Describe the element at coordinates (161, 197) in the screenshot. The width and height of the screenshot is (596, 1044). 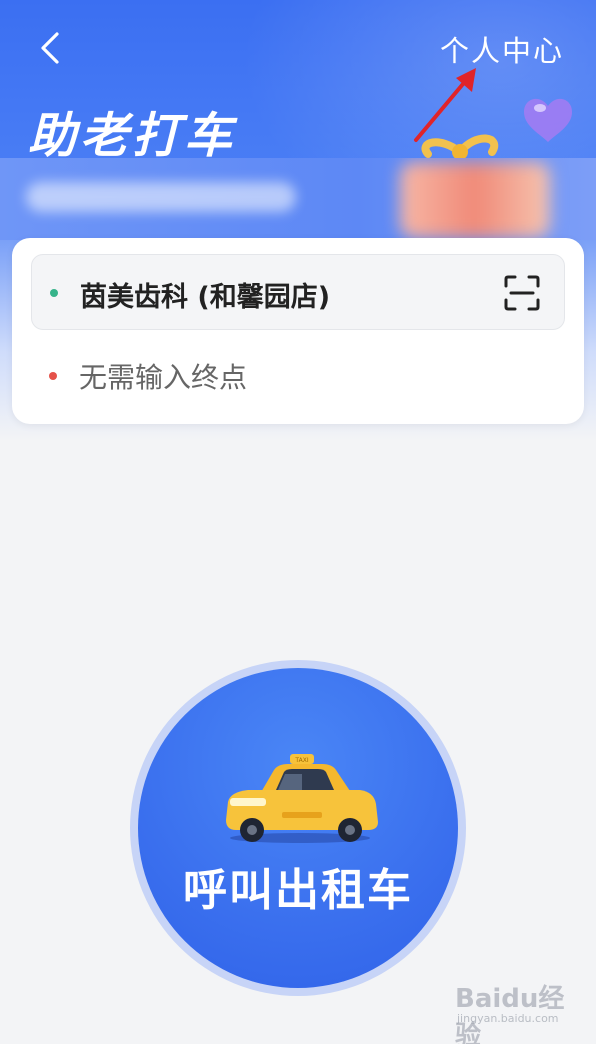
I see `promo-banner-text-blurred` at that location.